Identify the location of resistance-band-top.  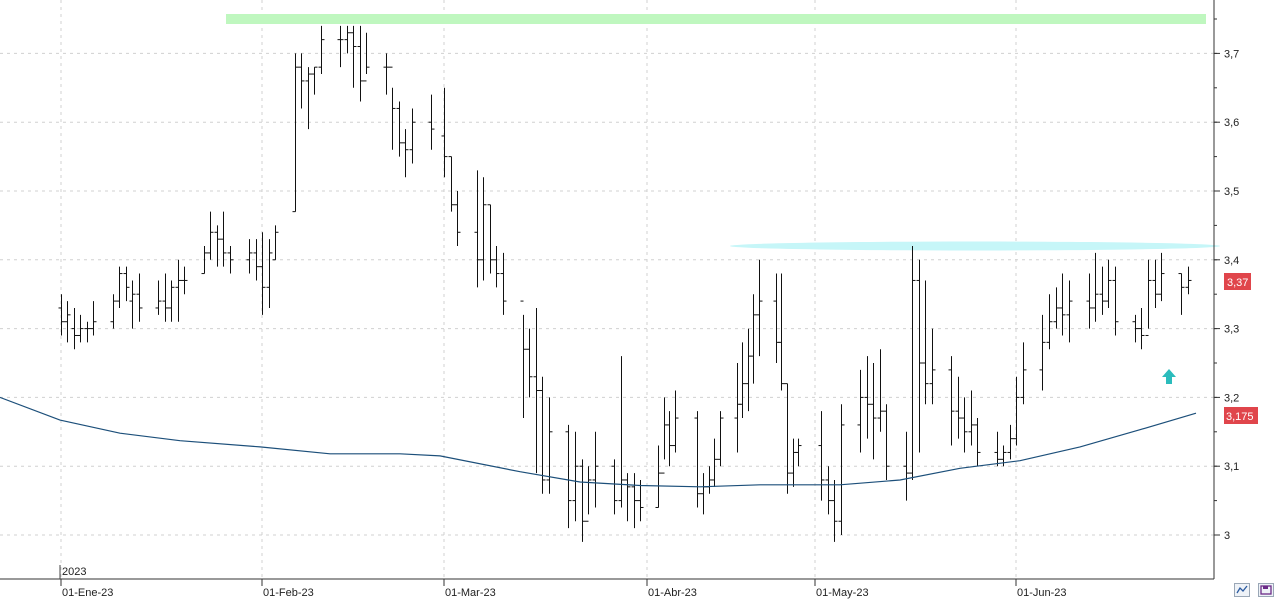
(716, 19).